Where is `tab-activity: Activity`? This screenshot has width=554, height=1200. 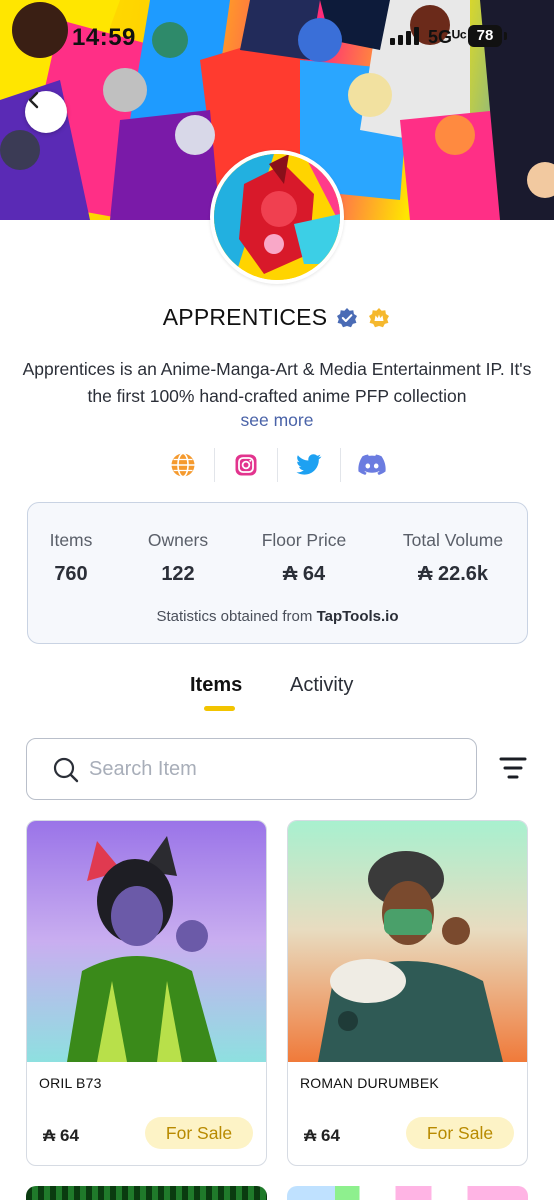
tab-activity: Activity is located at coordinates (321, 685).